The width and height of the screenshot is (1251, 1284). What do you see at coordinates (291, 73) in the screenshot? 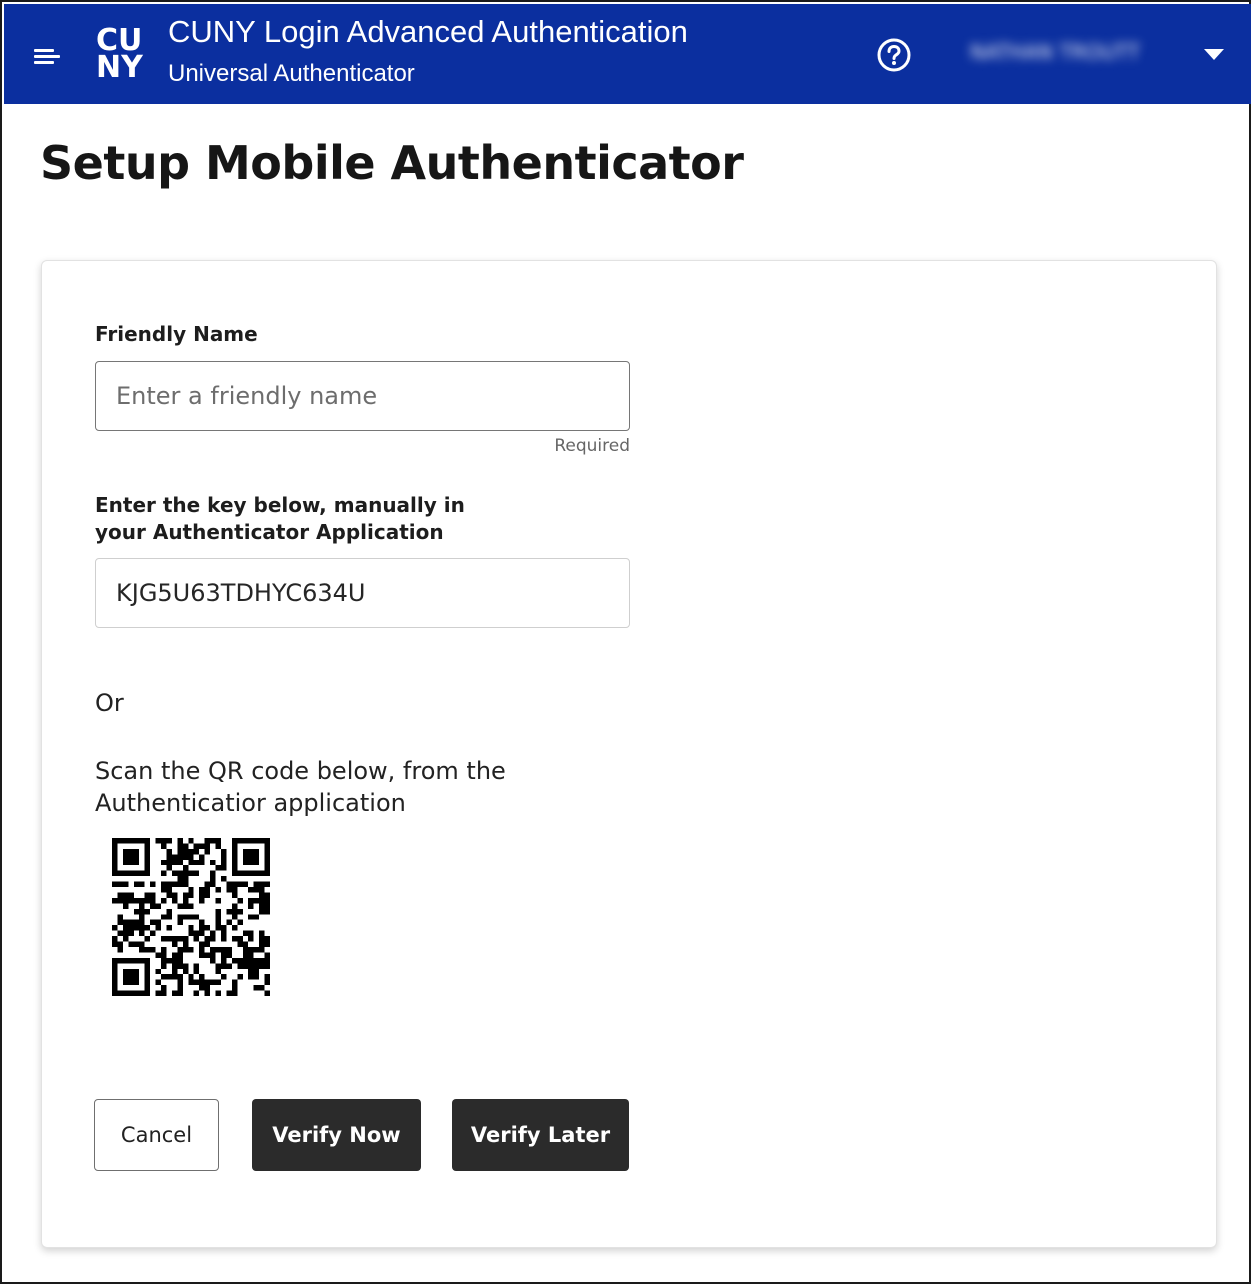
I see `app-subtitle: Universal Authenticator` at bounding box center [291, 73].